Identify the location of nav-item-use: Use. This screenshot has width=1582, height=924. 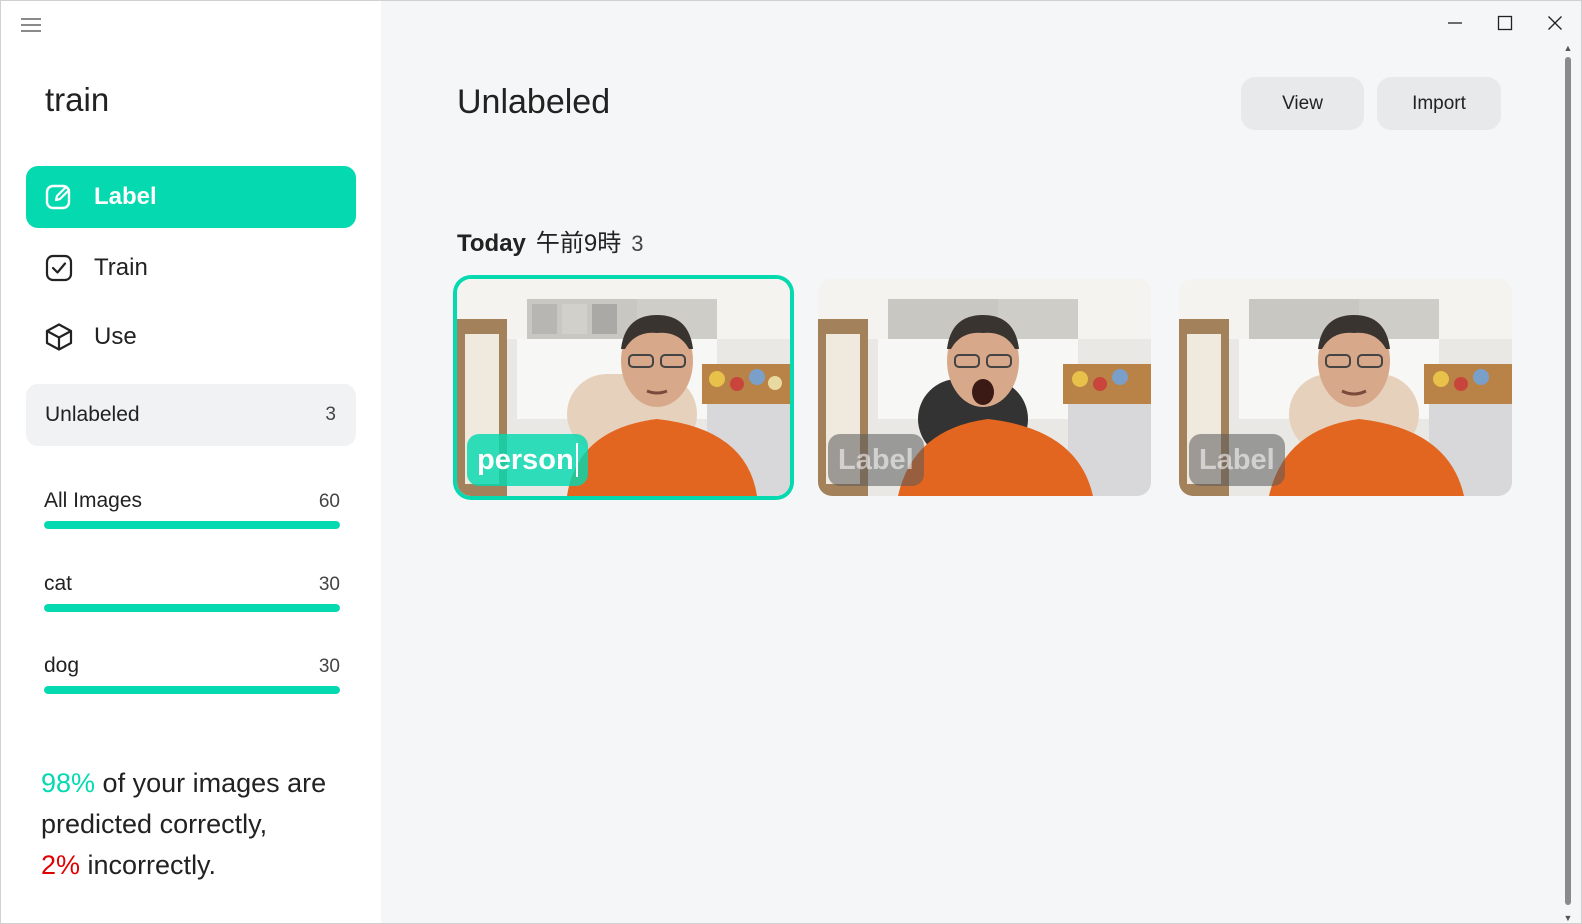
(191, 337).